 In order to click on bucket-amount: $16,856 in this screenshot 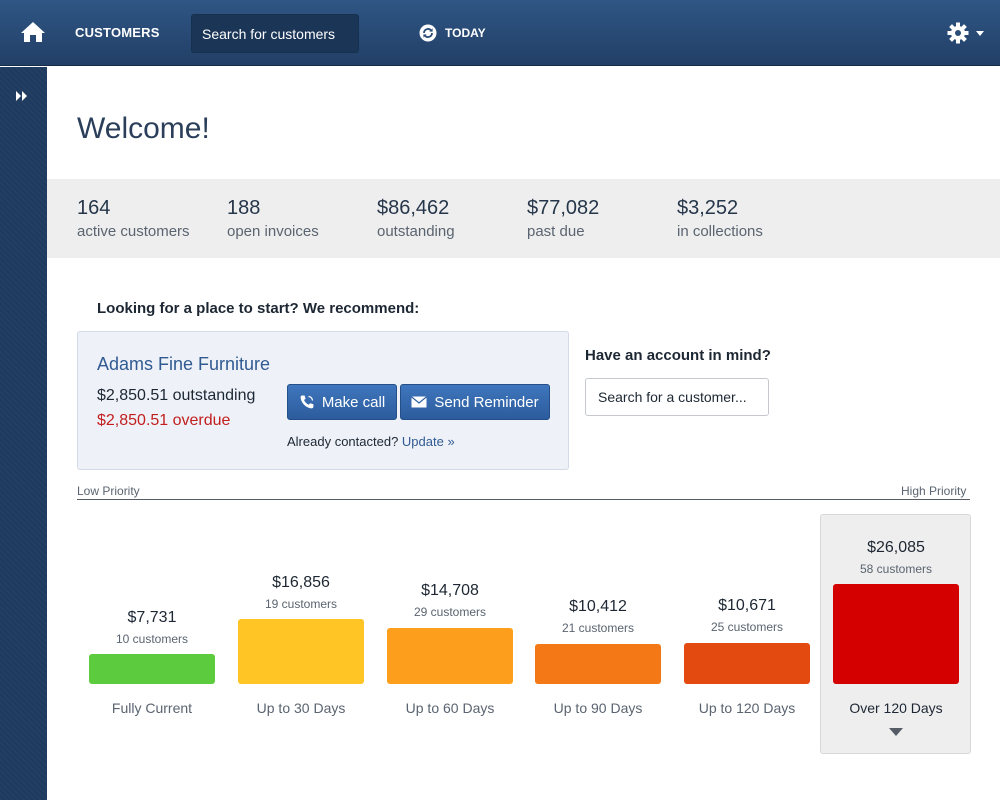, I will do `click(301, 582)`.